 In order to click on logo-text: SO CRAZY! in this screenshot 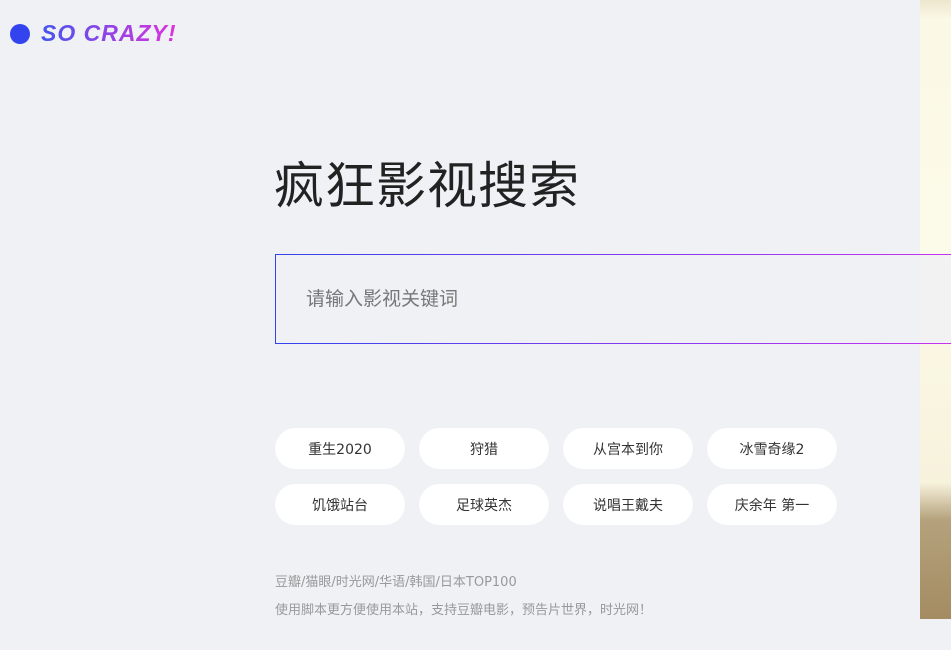, I will do `click(109, 33)`.